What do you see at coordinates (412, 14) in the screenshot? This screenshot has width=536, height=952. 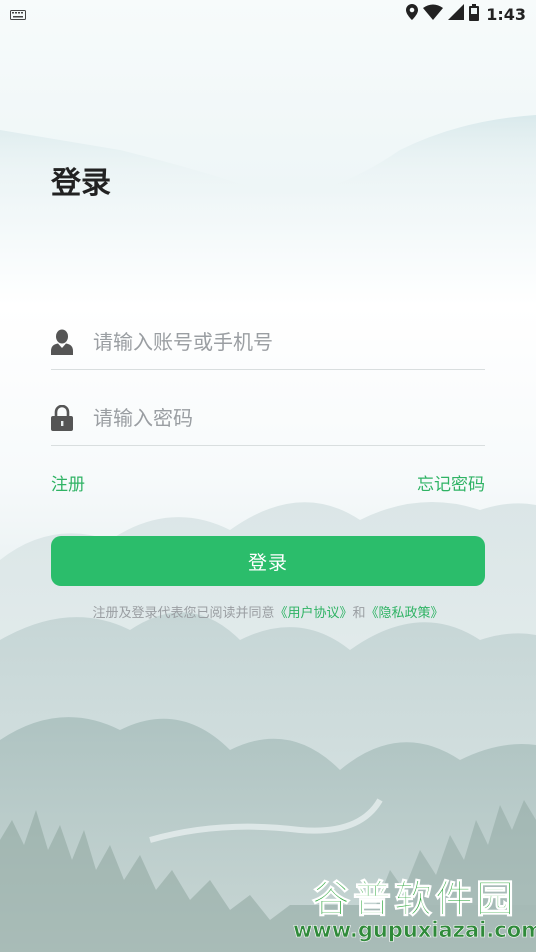 I see `location-icon` at bounding box center [412, 14].